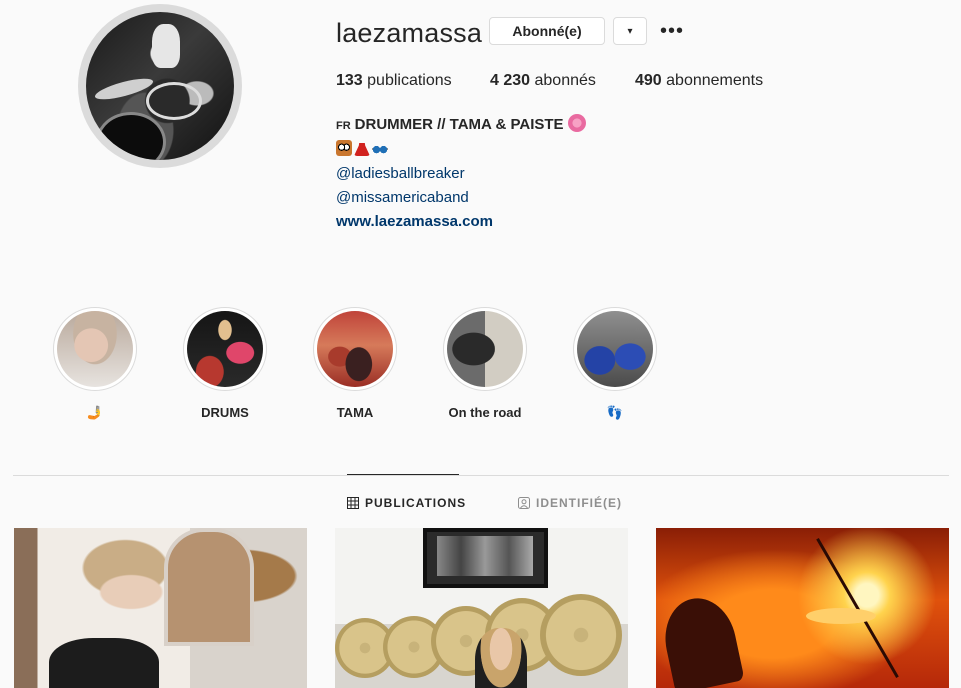  What do you see at coordinates (355, 412) in the screenshot?
I see `highlight-label: TAMA` at bounding box center [355, 412].